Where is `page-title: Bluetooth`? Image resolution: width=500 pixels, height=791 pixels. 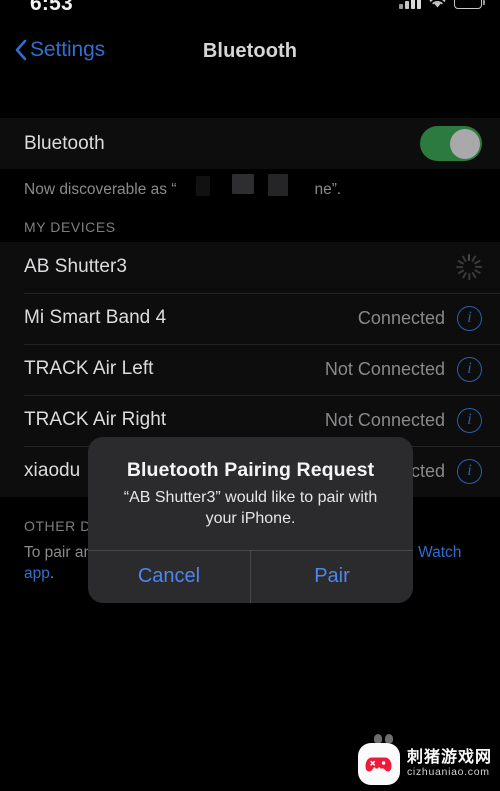 page-title: Bluetooth is located at coordinates (250, 51).